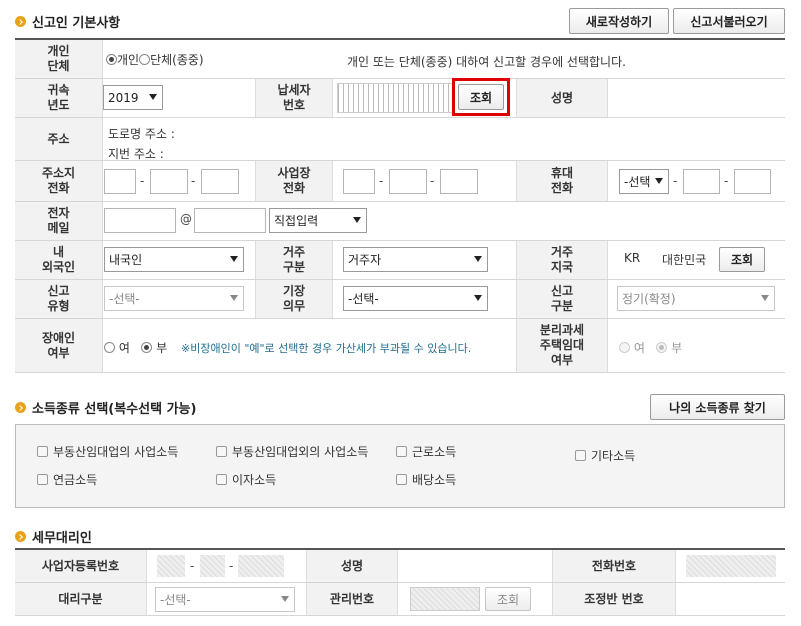  What do you see at coordinates (415, 298) in the screenshot?
I see `bookkeeping-select: -선택-` at bounding box center [415, 298].